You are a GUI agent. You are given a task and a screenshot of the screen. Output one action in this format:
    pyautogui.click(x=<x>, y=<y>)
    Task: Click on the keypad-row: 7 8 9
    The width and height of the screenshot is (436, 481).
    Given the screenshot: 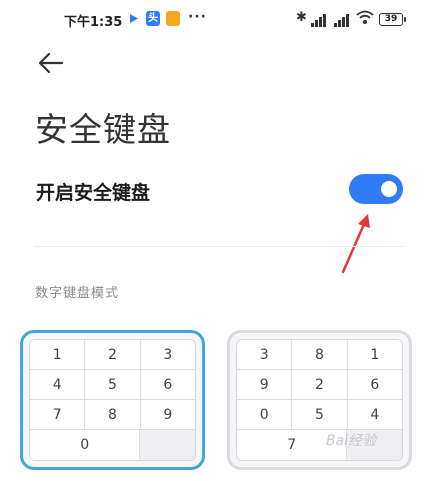 What is the action you would take?
    pyautogui.click(x=112, y=415)
    